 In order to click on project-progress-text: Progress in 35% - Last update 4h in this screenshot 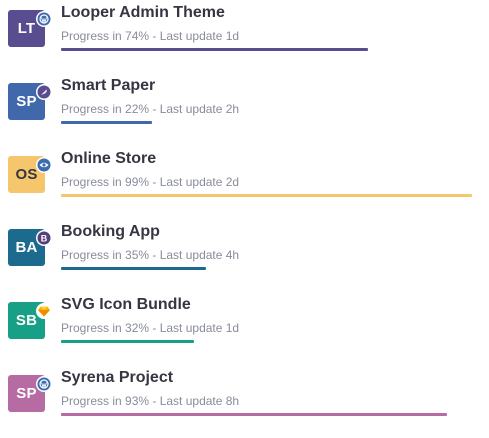, I will do `click(150, 255)`.